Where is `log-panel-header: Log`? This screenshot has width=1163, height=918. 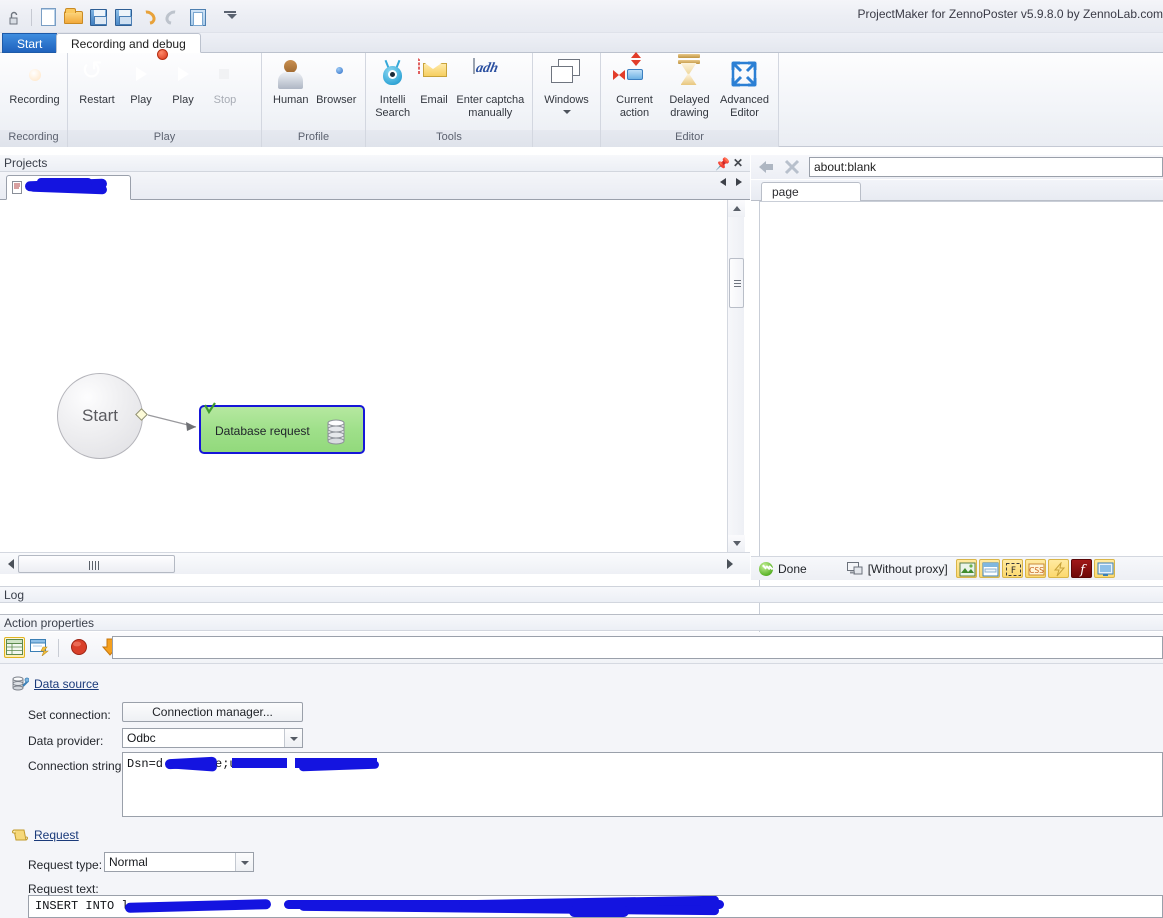
log-panel-header: Log is located at coordinates (581, 594).